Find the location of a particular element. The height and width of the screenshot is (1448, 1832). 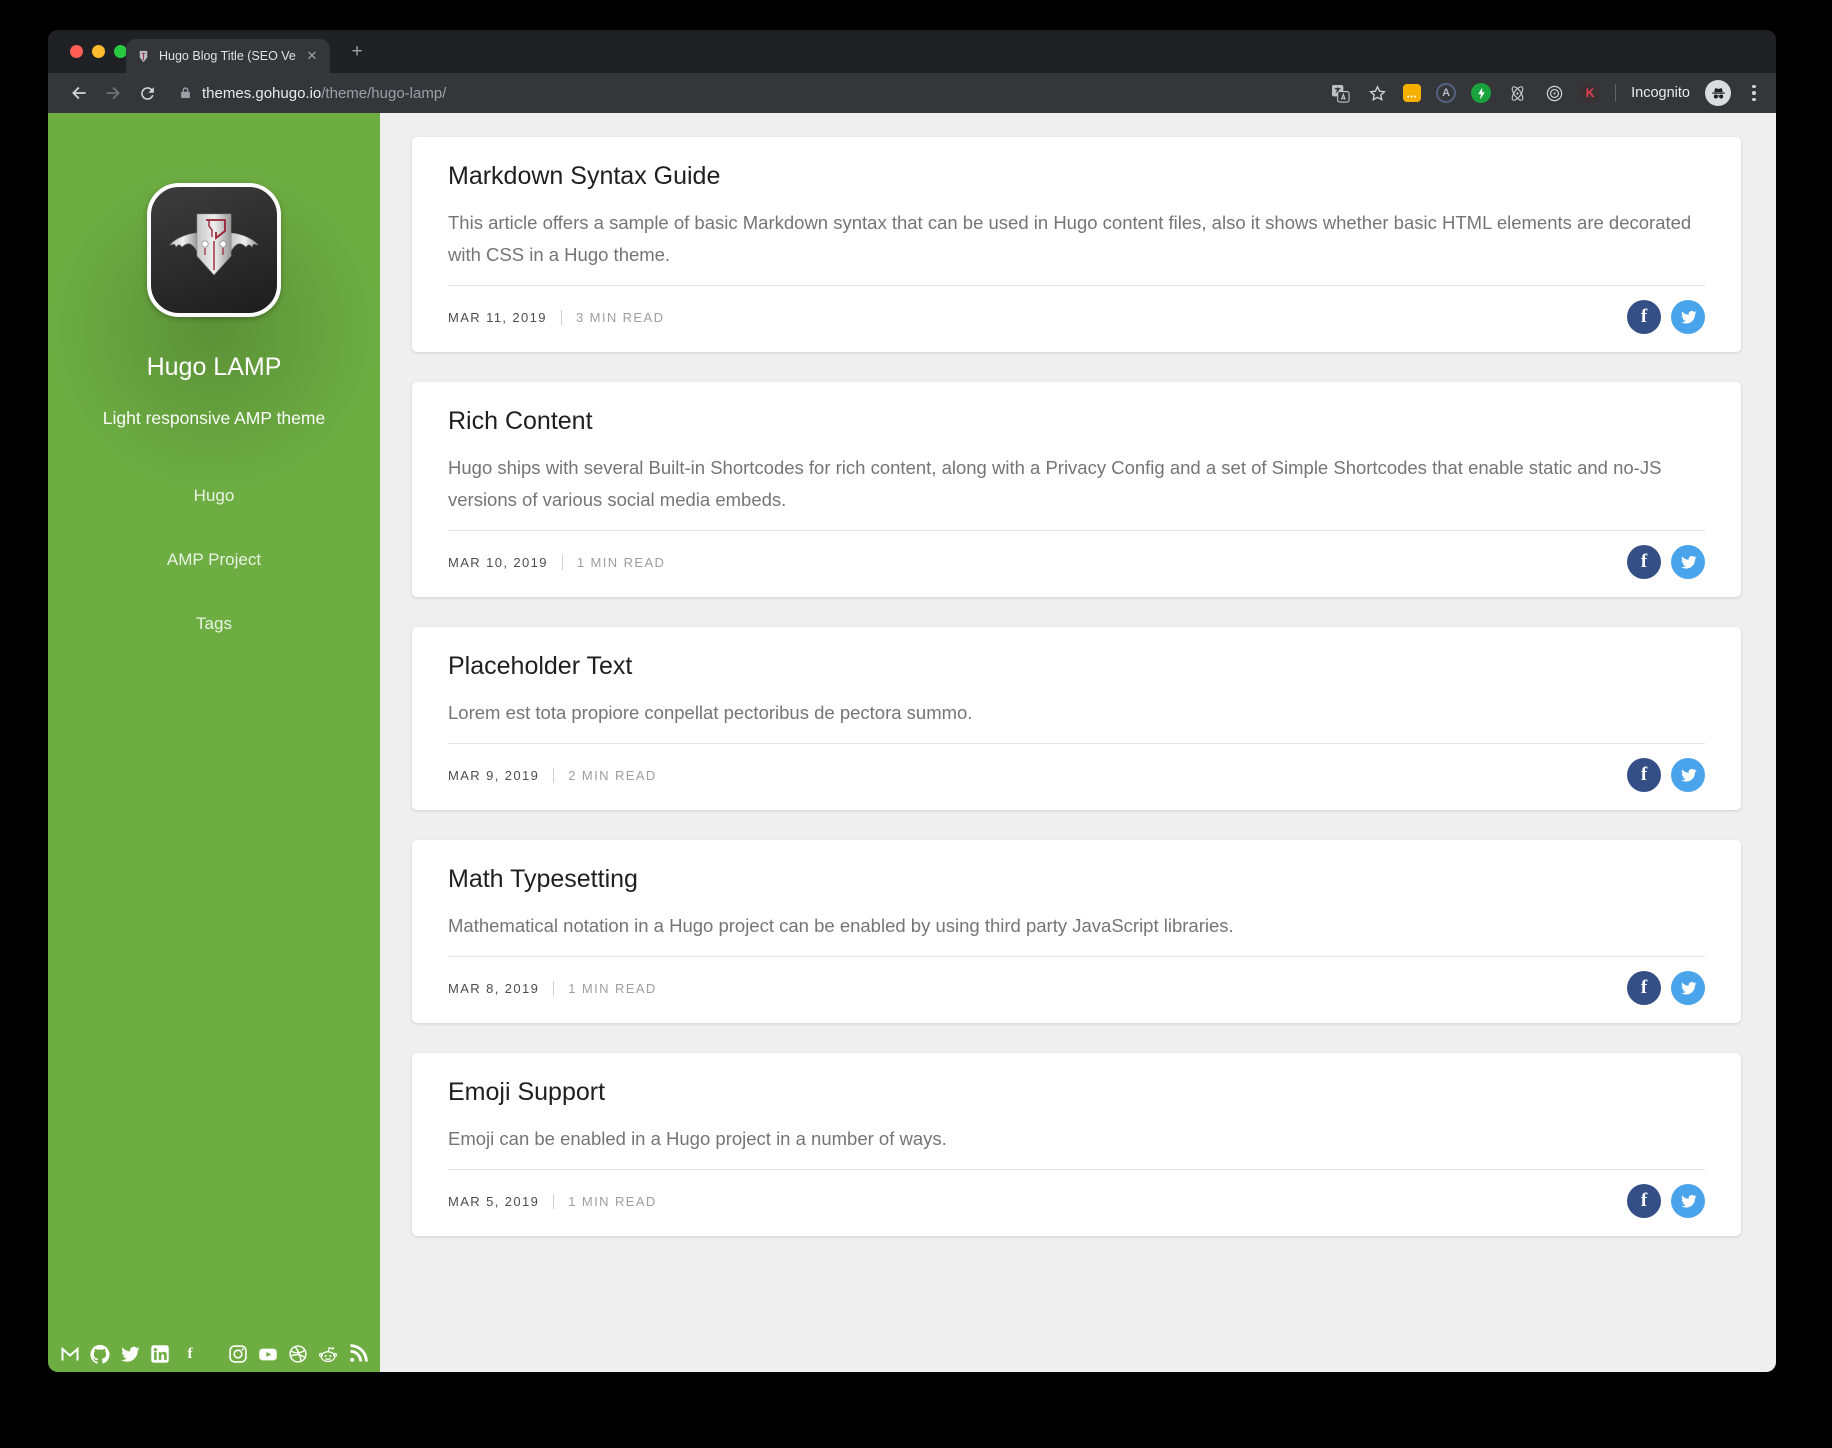

hugo-lamp-shield-icon is located at coordinates (214, 244).